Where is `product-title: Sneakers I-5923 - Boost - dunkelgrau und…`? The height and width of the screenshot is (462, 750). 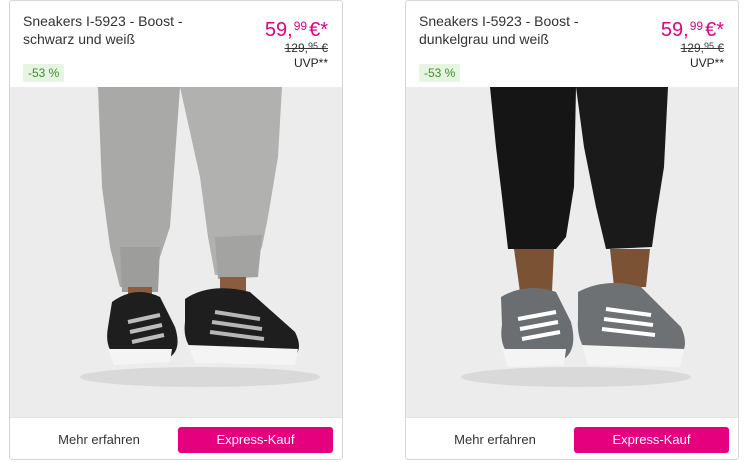 product-title: Sneakers I-5923 - Boost - dunkelgrau und… is located at coordinates (511, 30).